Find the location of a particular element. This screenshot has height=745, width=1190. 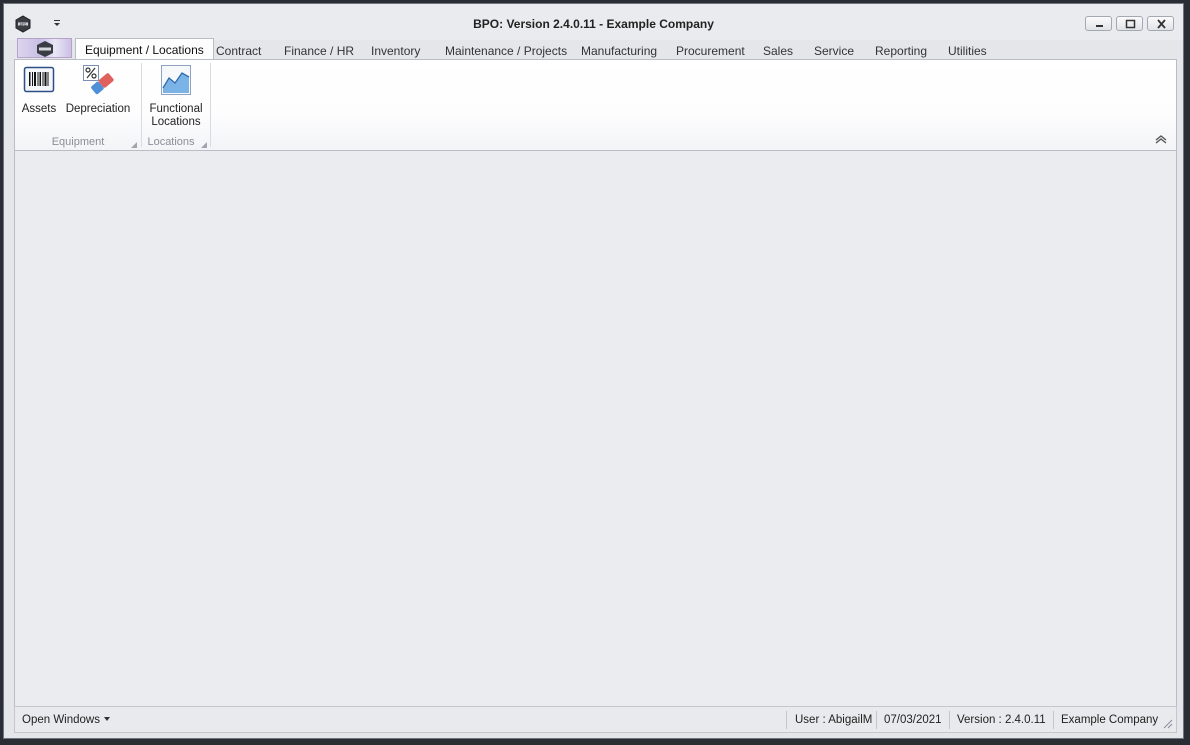

version-status: Version : 2.4.0.11 is located at coordinates (1001, 720).